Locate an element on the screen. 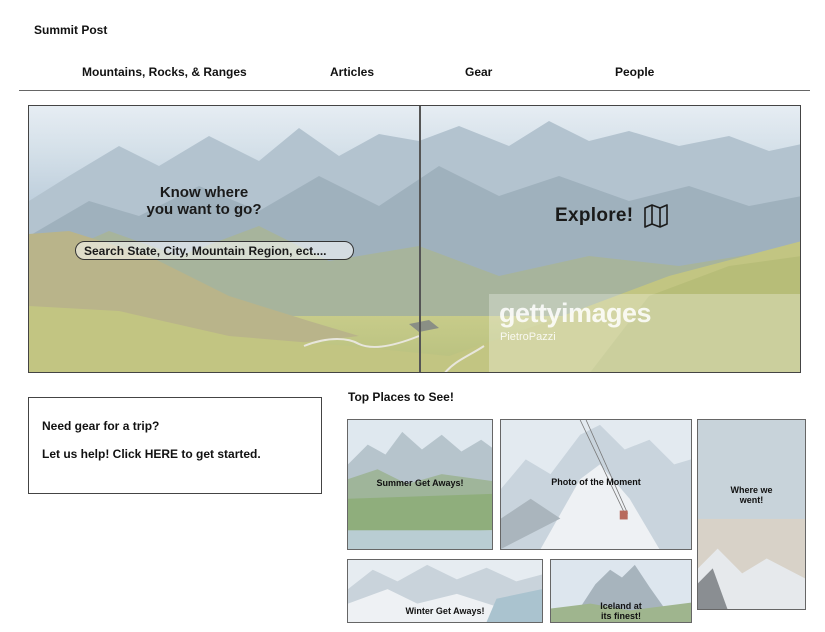 This screenshot has width=825, height=632. nav-divider is located at coordinates (414, 90).